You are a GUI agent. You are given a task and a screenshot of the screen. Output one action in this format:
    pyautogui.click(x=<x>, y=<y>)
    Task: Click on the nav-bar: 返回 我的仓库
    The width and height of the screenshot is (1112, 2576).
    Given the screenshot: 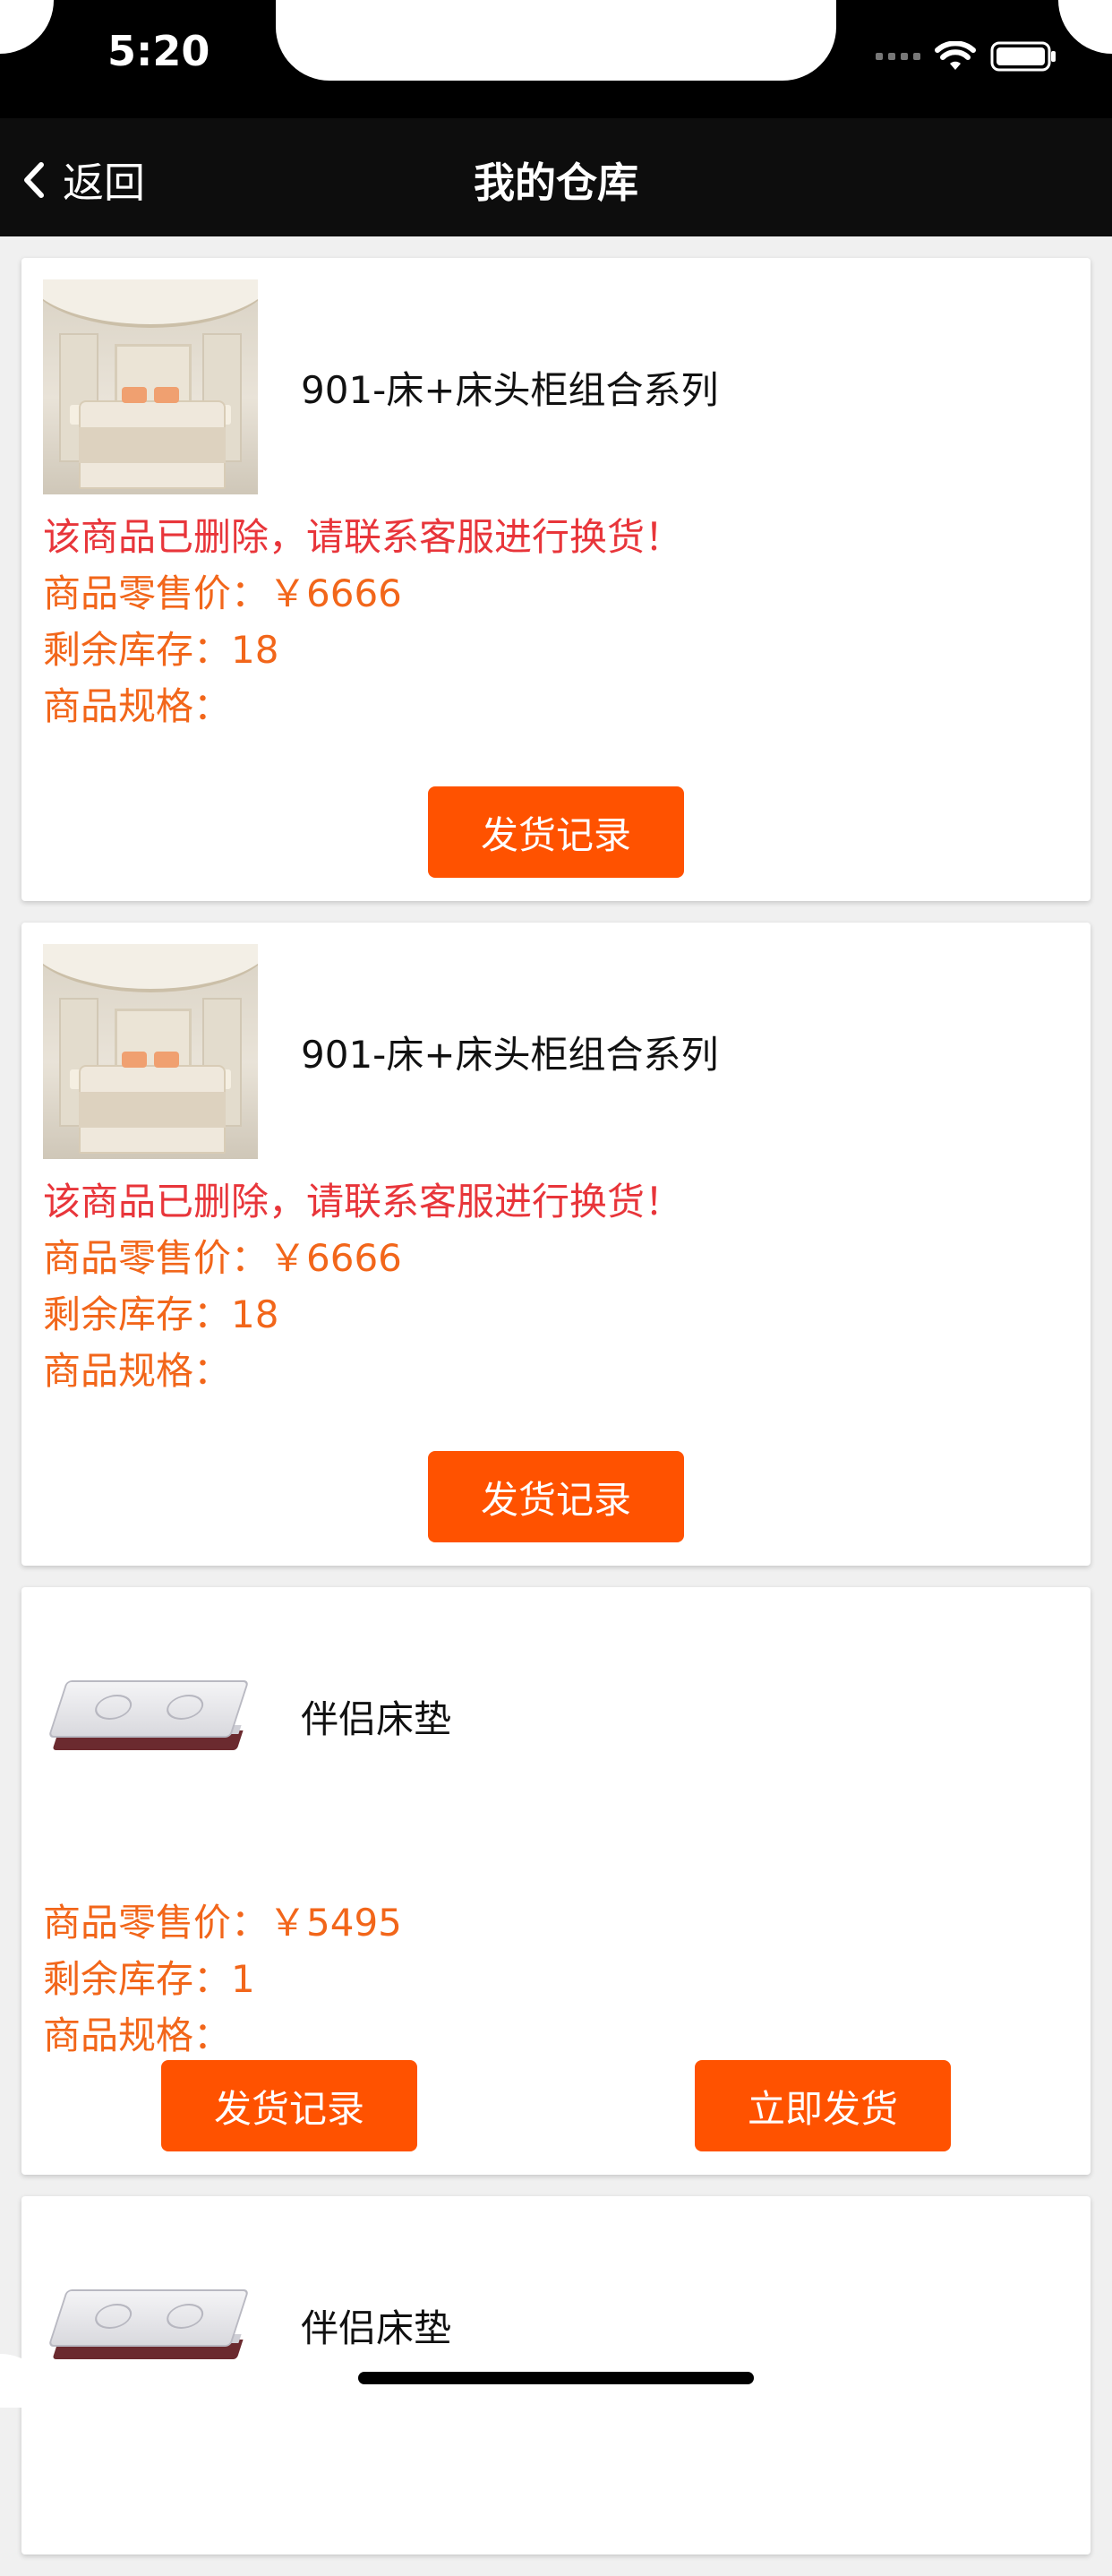 What is the action you would take?
    pyautogui.click(x=556, y=177)
    